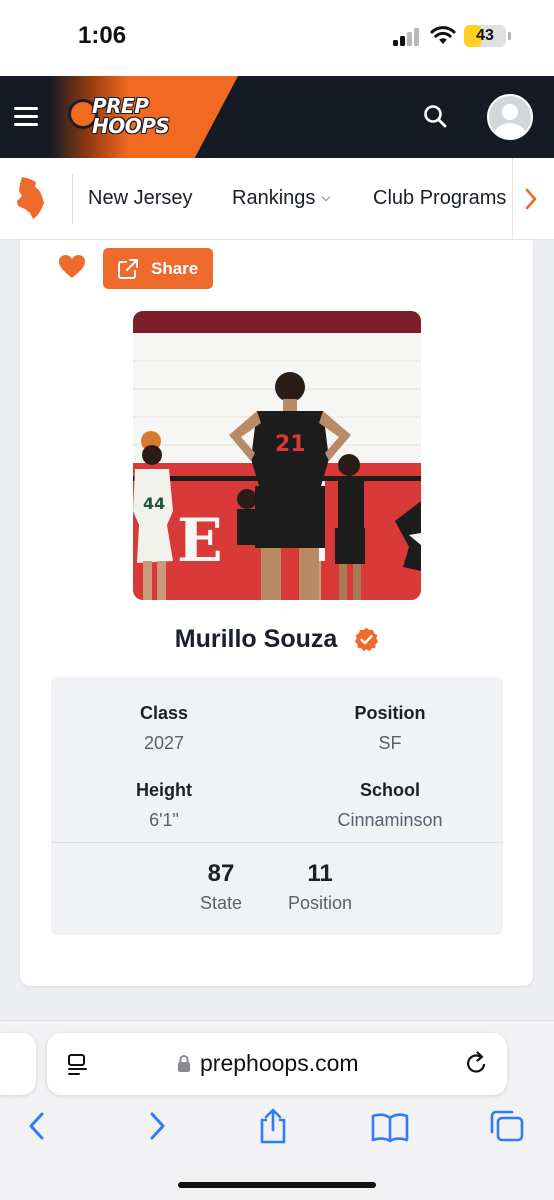 The image size is (554, 1200). What do you see at coordinates (184, 1063) in the screenshot?
I see `lock-icon` at bounding box center [184, 1063].